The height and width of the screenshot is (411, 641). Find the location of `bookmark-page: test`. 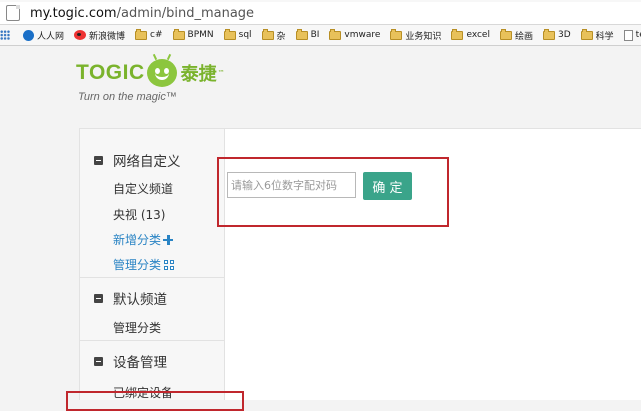

bookmark-page: test is located at coordinates (632, 35).